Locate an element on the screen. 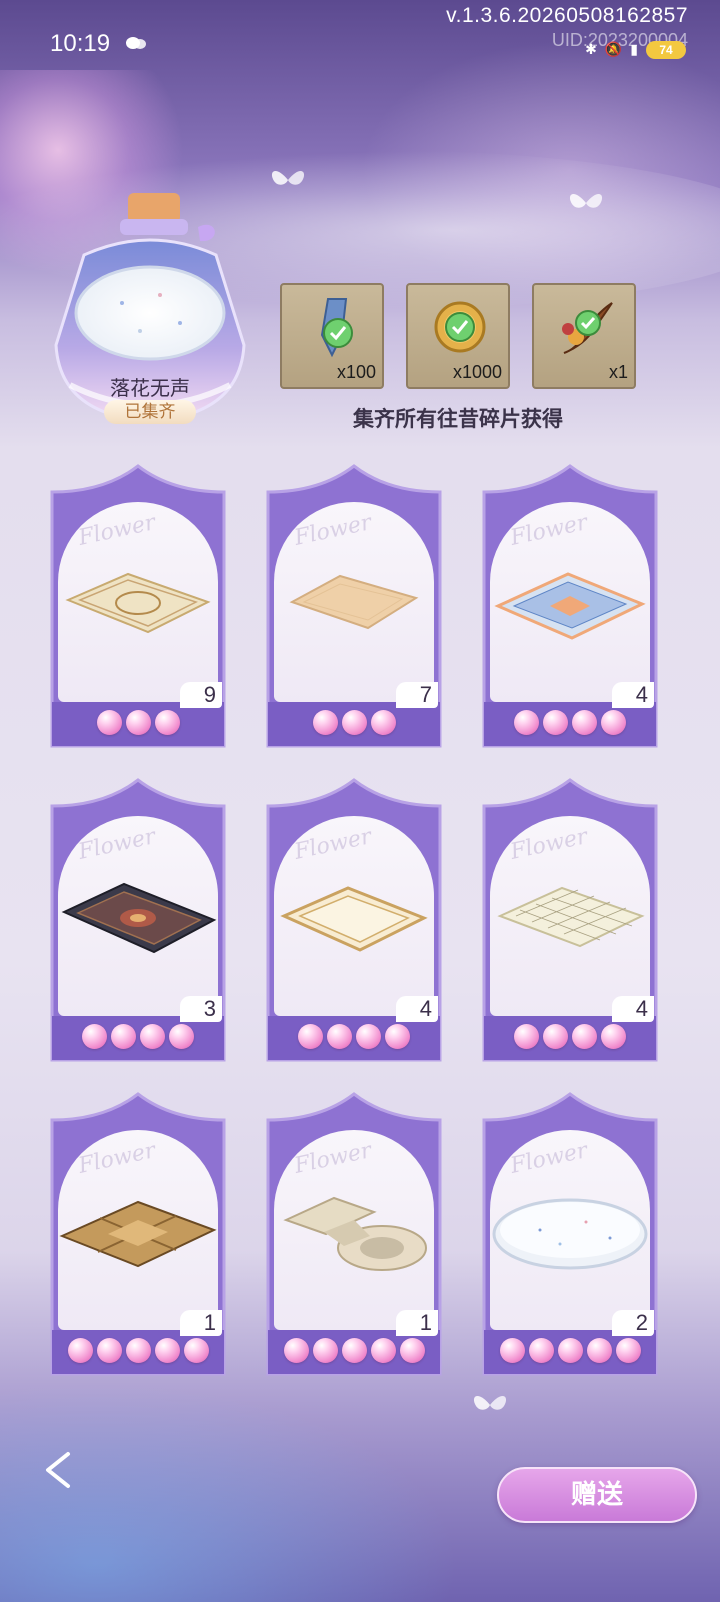  blue-tile-pattern-rug-icon is located at coordinates (570, 606).